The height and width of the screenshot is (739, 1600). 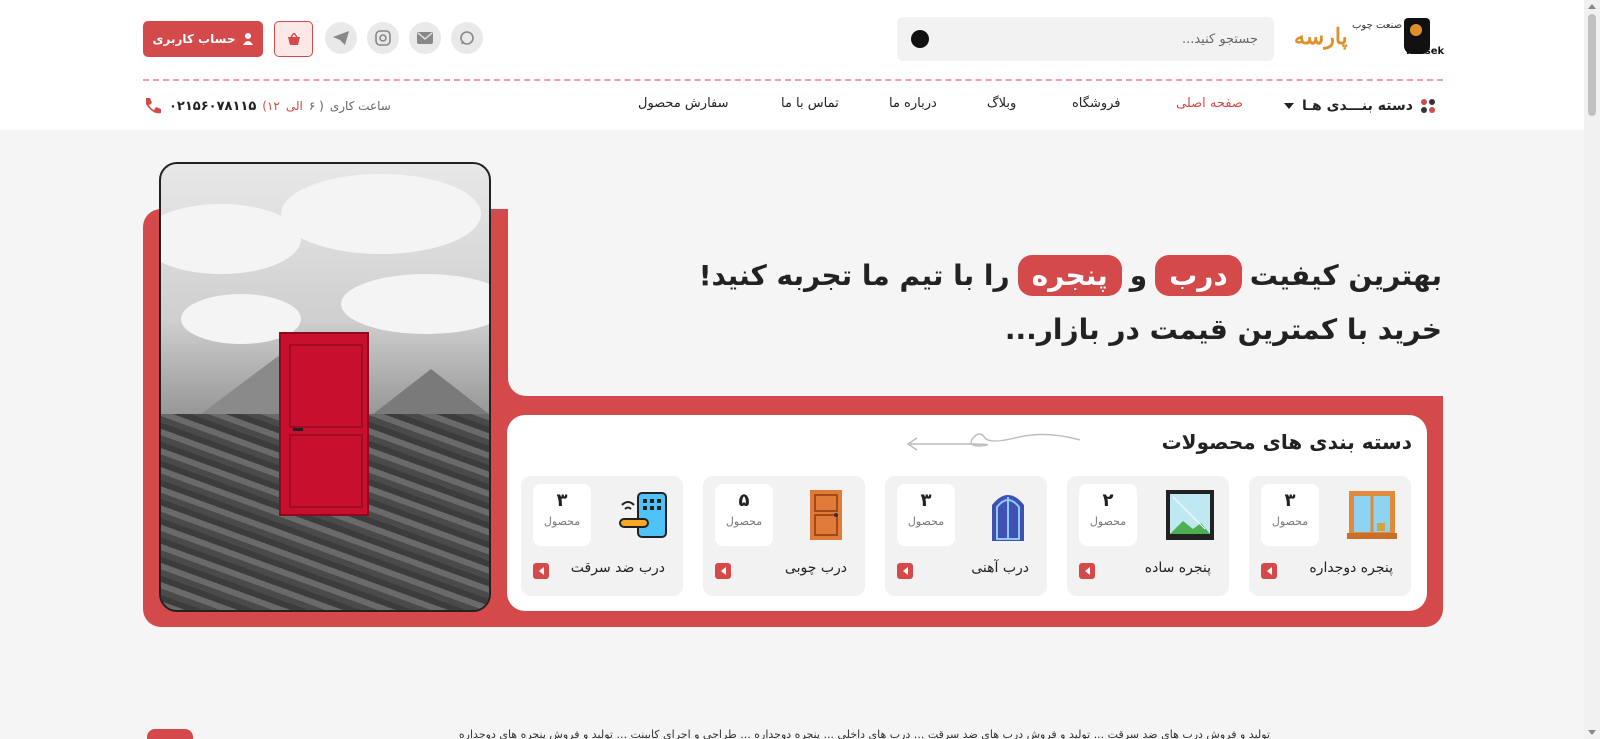 What do you see at coordinates (784, 536) in the screenshot?
I see `category-card-wooden-door: ۵ محصول درب چوبی` at bounding box center [784, 536].